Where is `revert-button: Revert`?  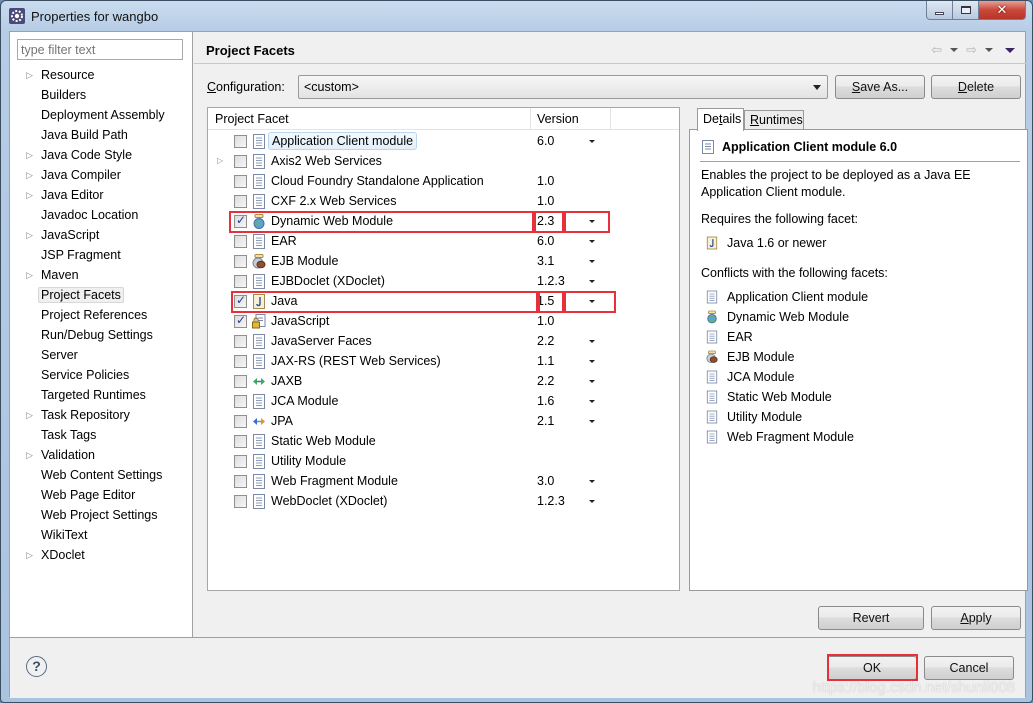 revert-button: Revert is located at coordinates (871, 618).